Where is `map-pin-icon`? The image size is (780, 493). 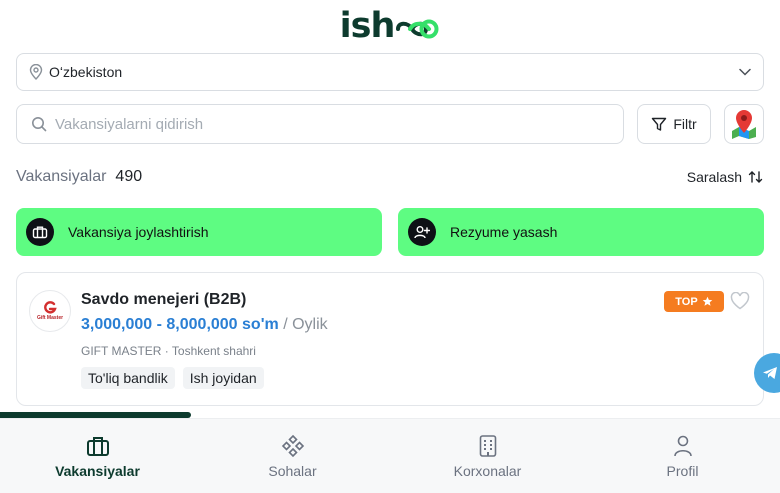
map-pin-icon is located at coordinates (744, 124).